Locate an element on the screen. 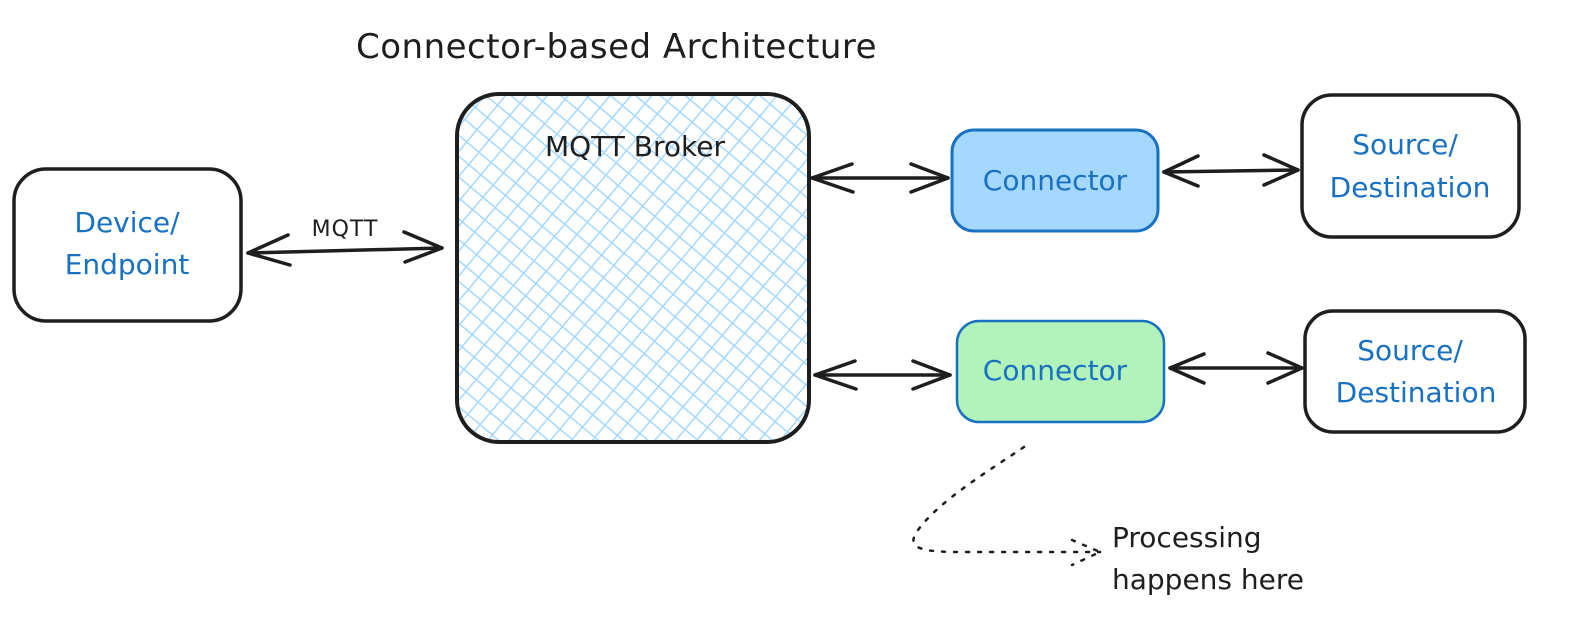 The image size is (1576, 618). source-destination-bottom-box is located at coordinates (1415, 371).